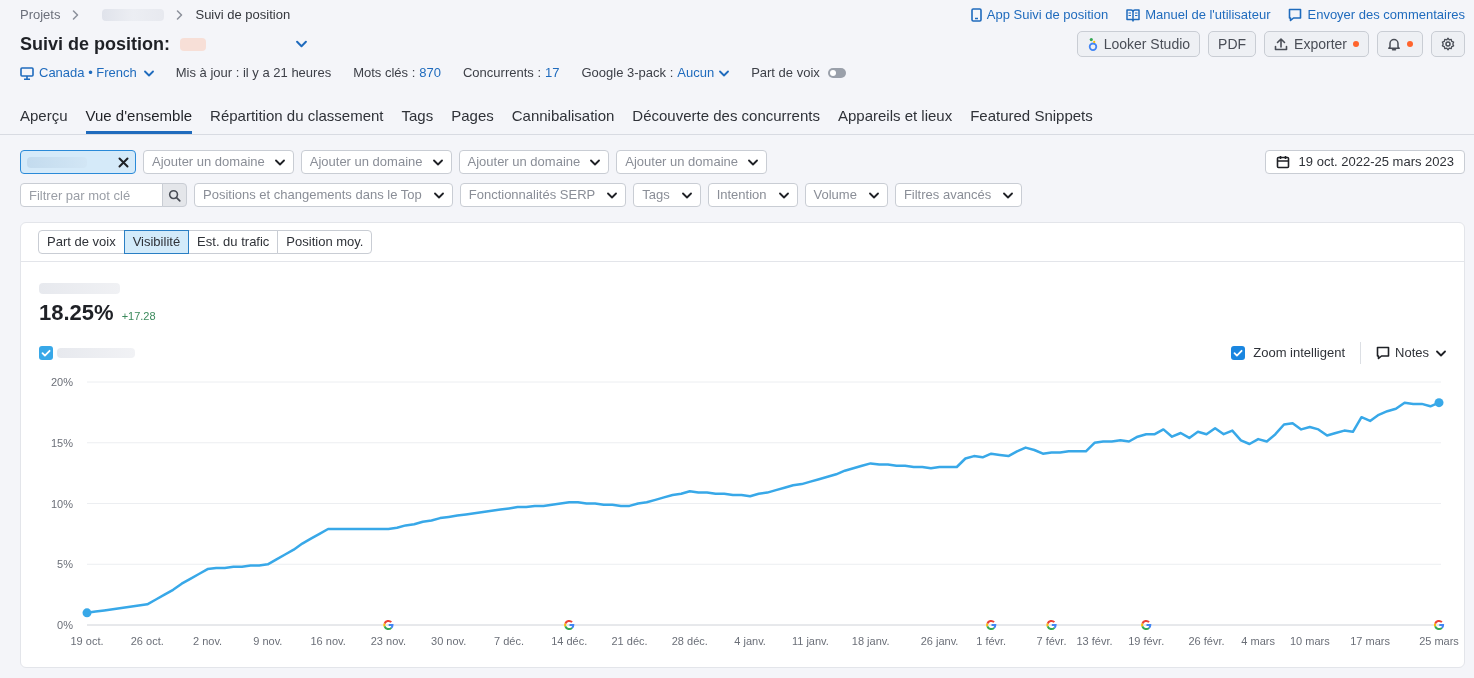  What do you see at coordinates (76, 313) in the screenshot?
I see `metric-value: 18.25%` at bounding box center [76, 313].